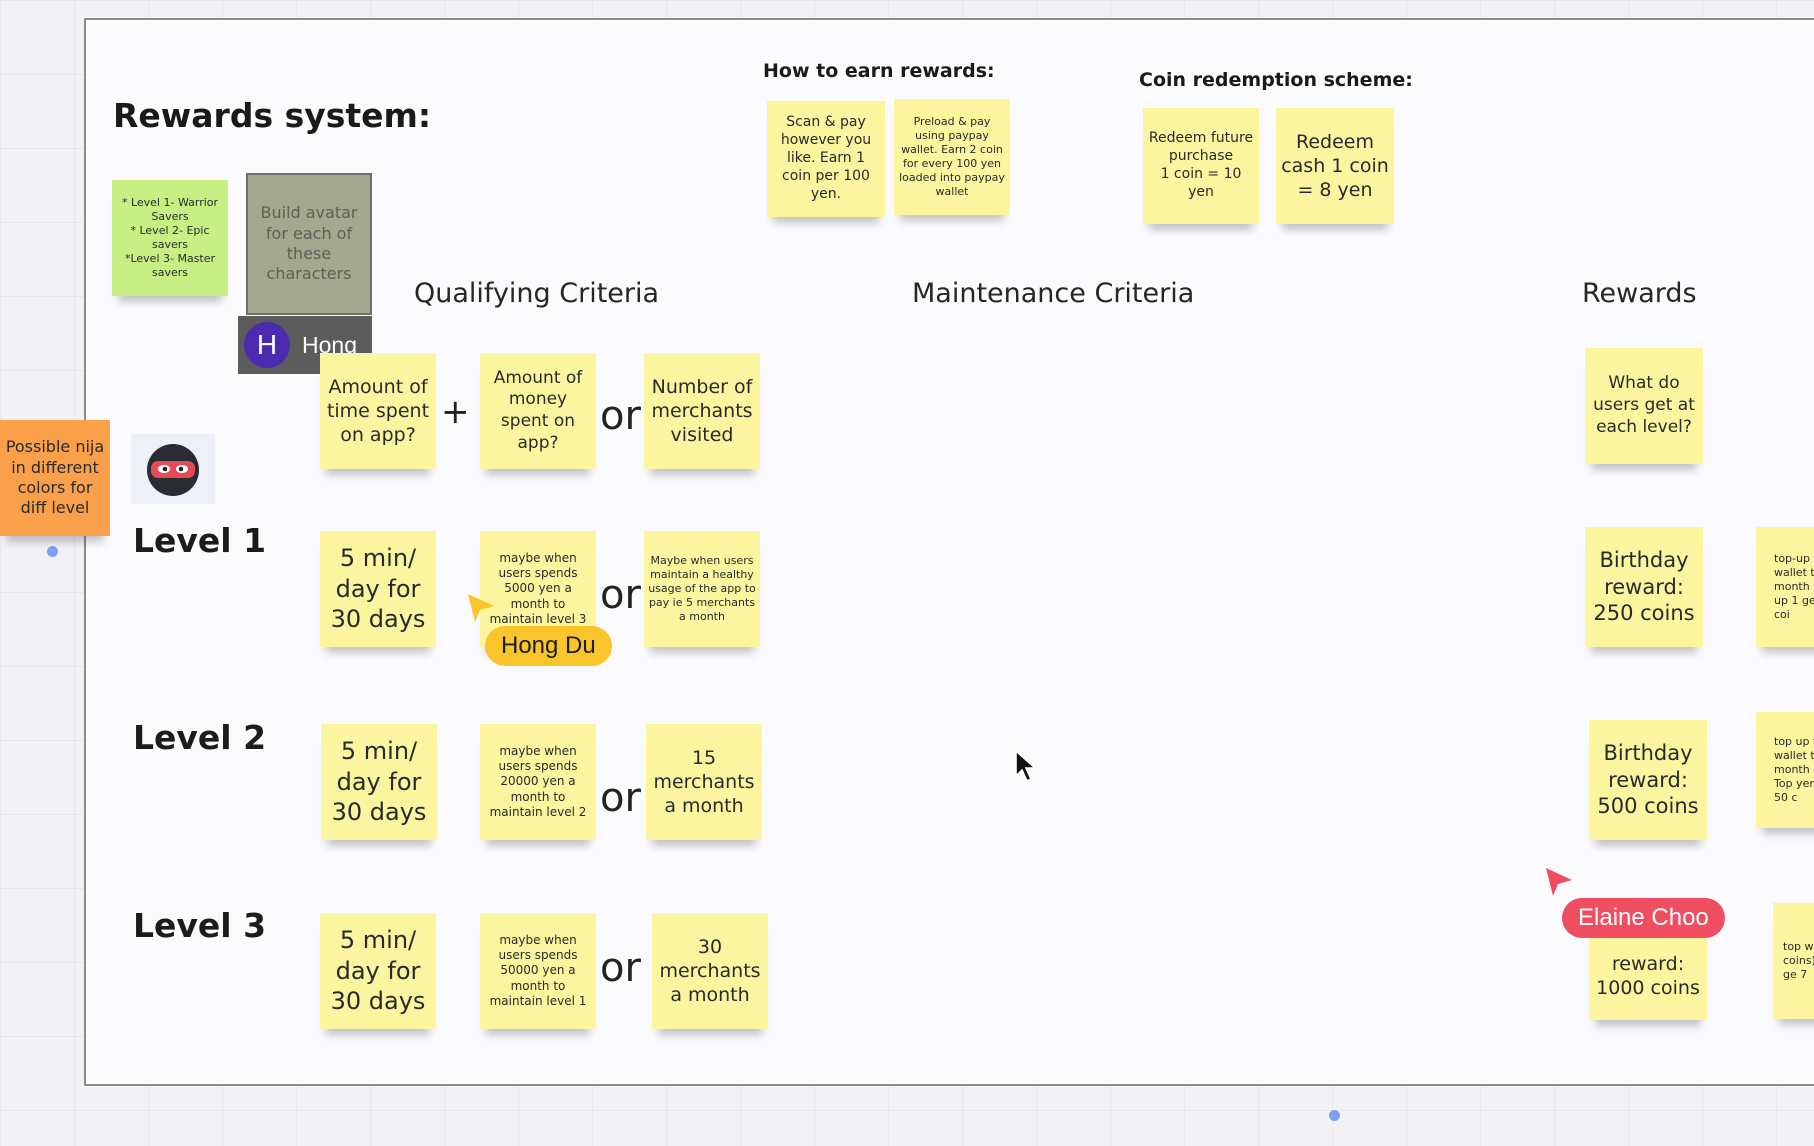 The width and height of the screenshot is (1814, 1146). Describe the element at coordinates (537, 293) in the screenshot. I see `qualifying-header: Qualifying Criteria` at that location.